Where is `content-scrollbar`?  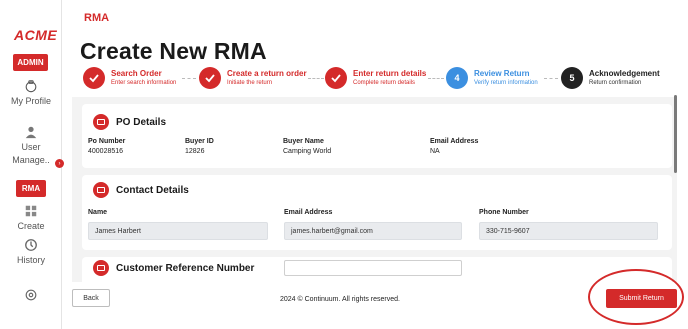 content-scrollbar is located at coordinates (675, 134).